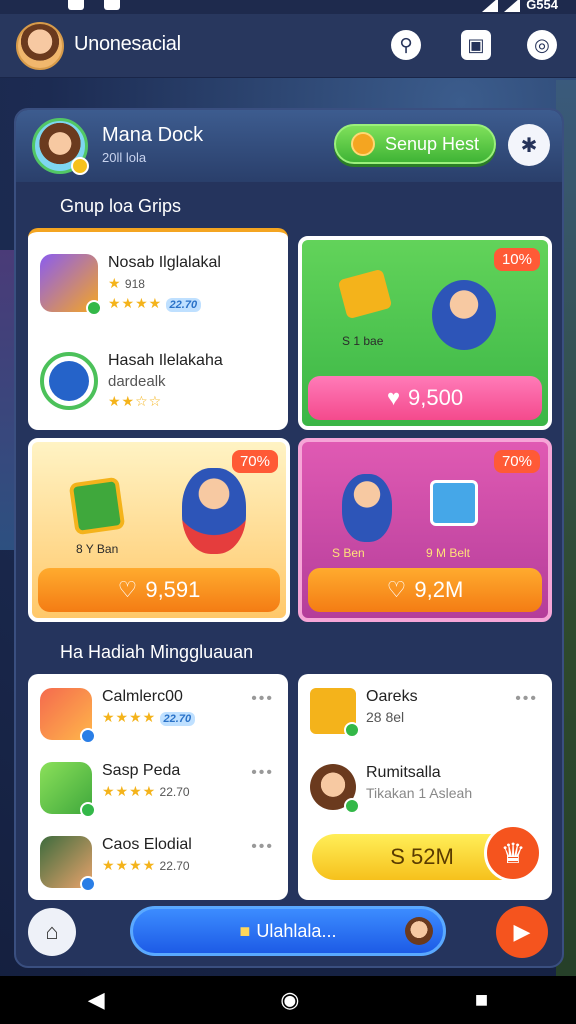 The height and width of the screenshot is (1024, 576). What do you see at coordinates (362, 144) in the screenshot?
I see `shield-icon` at bounding box center [362, 144].